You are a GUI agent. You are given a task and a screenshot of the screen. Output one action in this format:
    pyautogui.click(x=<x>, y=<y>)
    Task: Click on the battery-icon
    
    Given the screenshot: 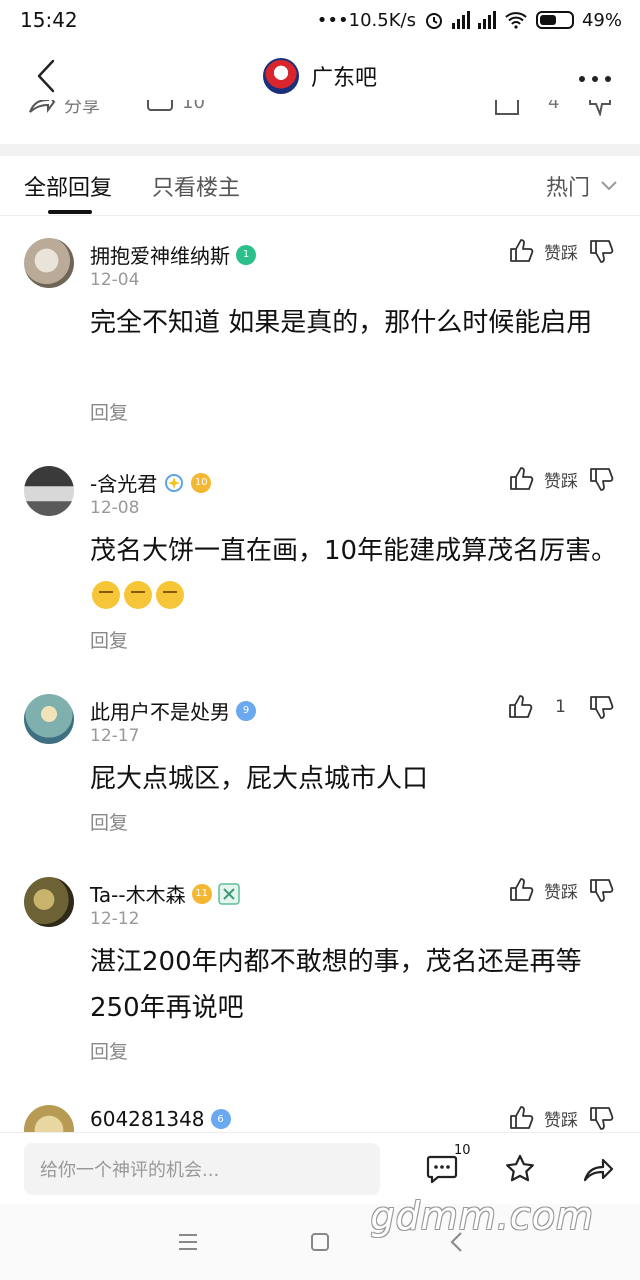 What is the action you would take?
    pyautogui.click(x=554, y=20)
    